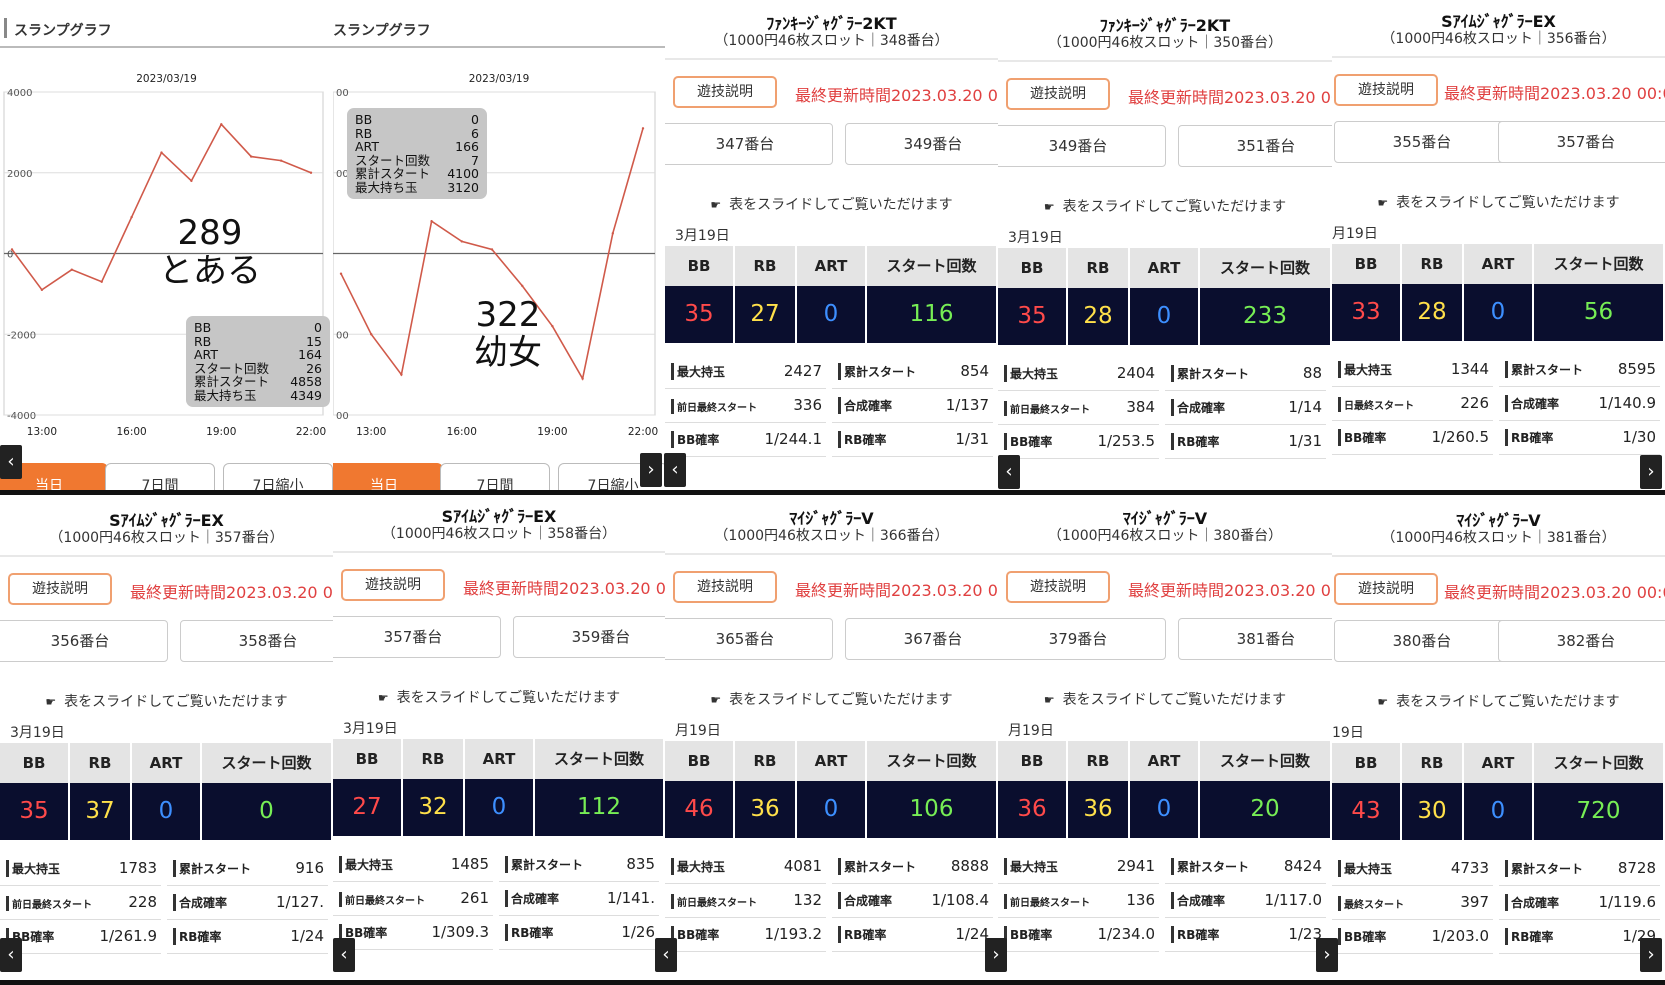 The width and height of the screenshot is (1665, 985). Describe the element at coordinates (5, 28) in the screenshot. I see `title-bar-marker` at that location.